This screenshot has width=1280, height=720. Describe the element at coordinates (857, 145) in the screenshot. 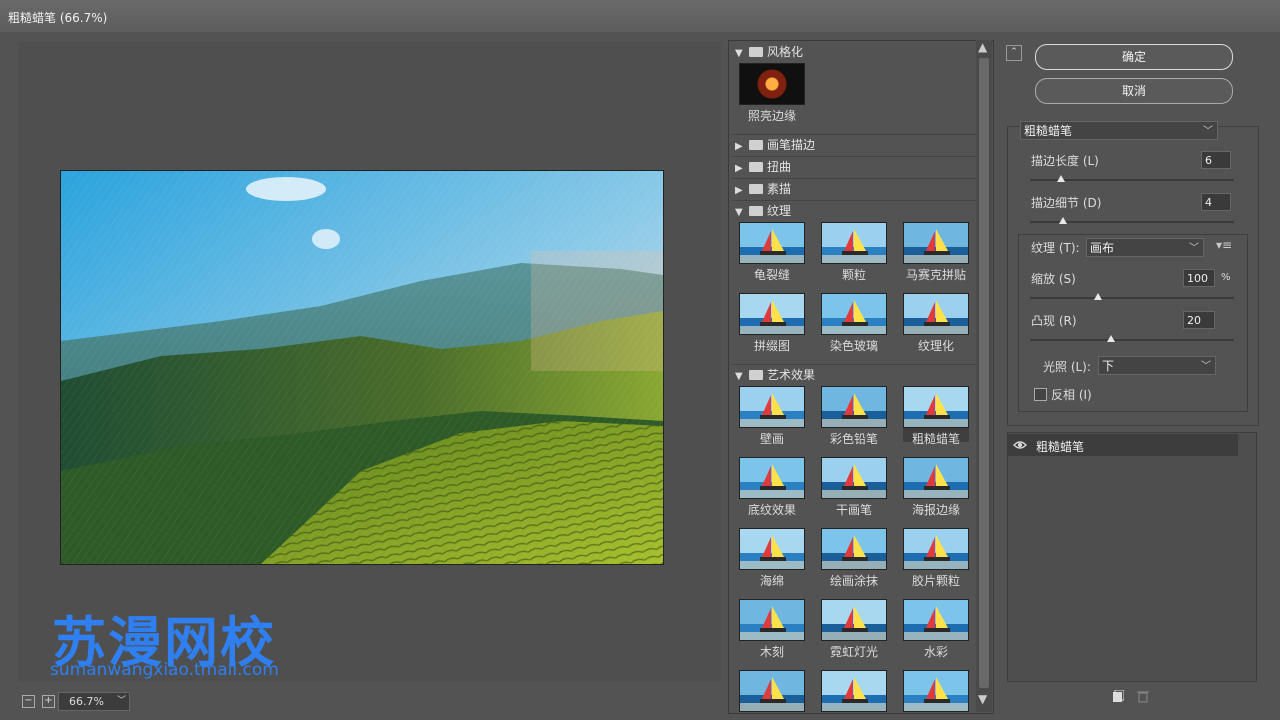

I see `category-brush-strokes: ▶ 画笔描边` at that location.